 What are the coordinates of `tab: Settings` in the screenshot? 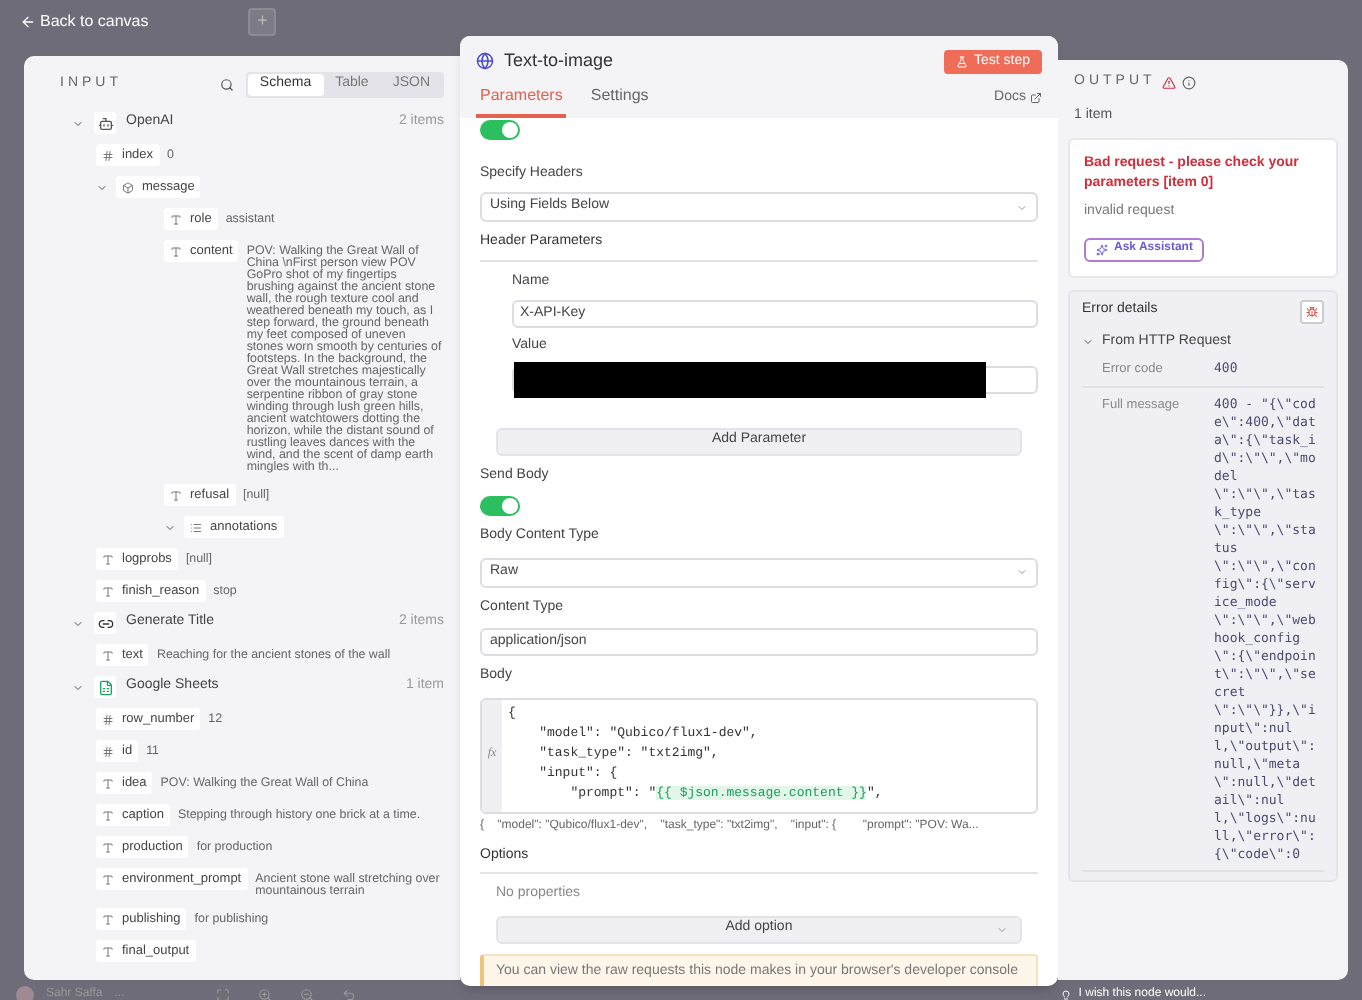 It's located at (619, 100).